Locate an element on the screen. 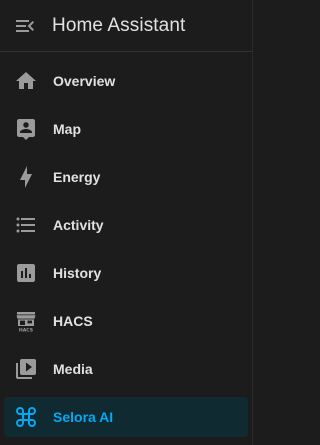 This screenshot has height=445, width=320. sidebar-item-history: History is located at coordinates (126, 273).